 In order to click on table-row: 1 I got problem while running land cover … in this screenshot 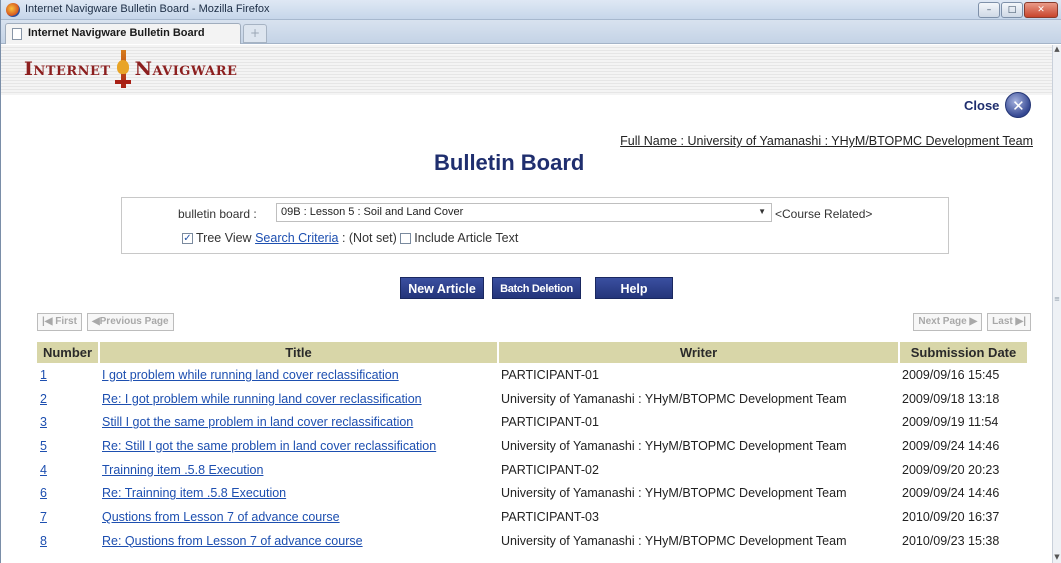, I will do `click(532, 375)`.